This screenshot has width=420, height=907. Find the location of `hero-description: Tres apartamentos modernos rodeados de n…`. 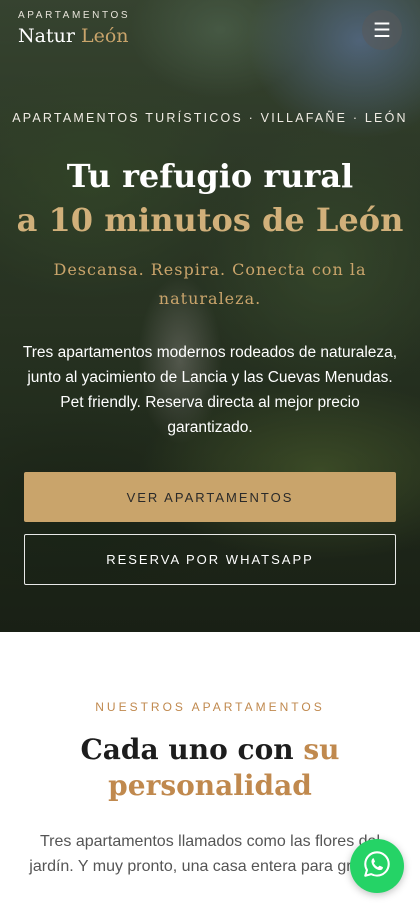

hero-description: Tres apartamentos modernos rodeados de n… is located at coordinates (210, 390).